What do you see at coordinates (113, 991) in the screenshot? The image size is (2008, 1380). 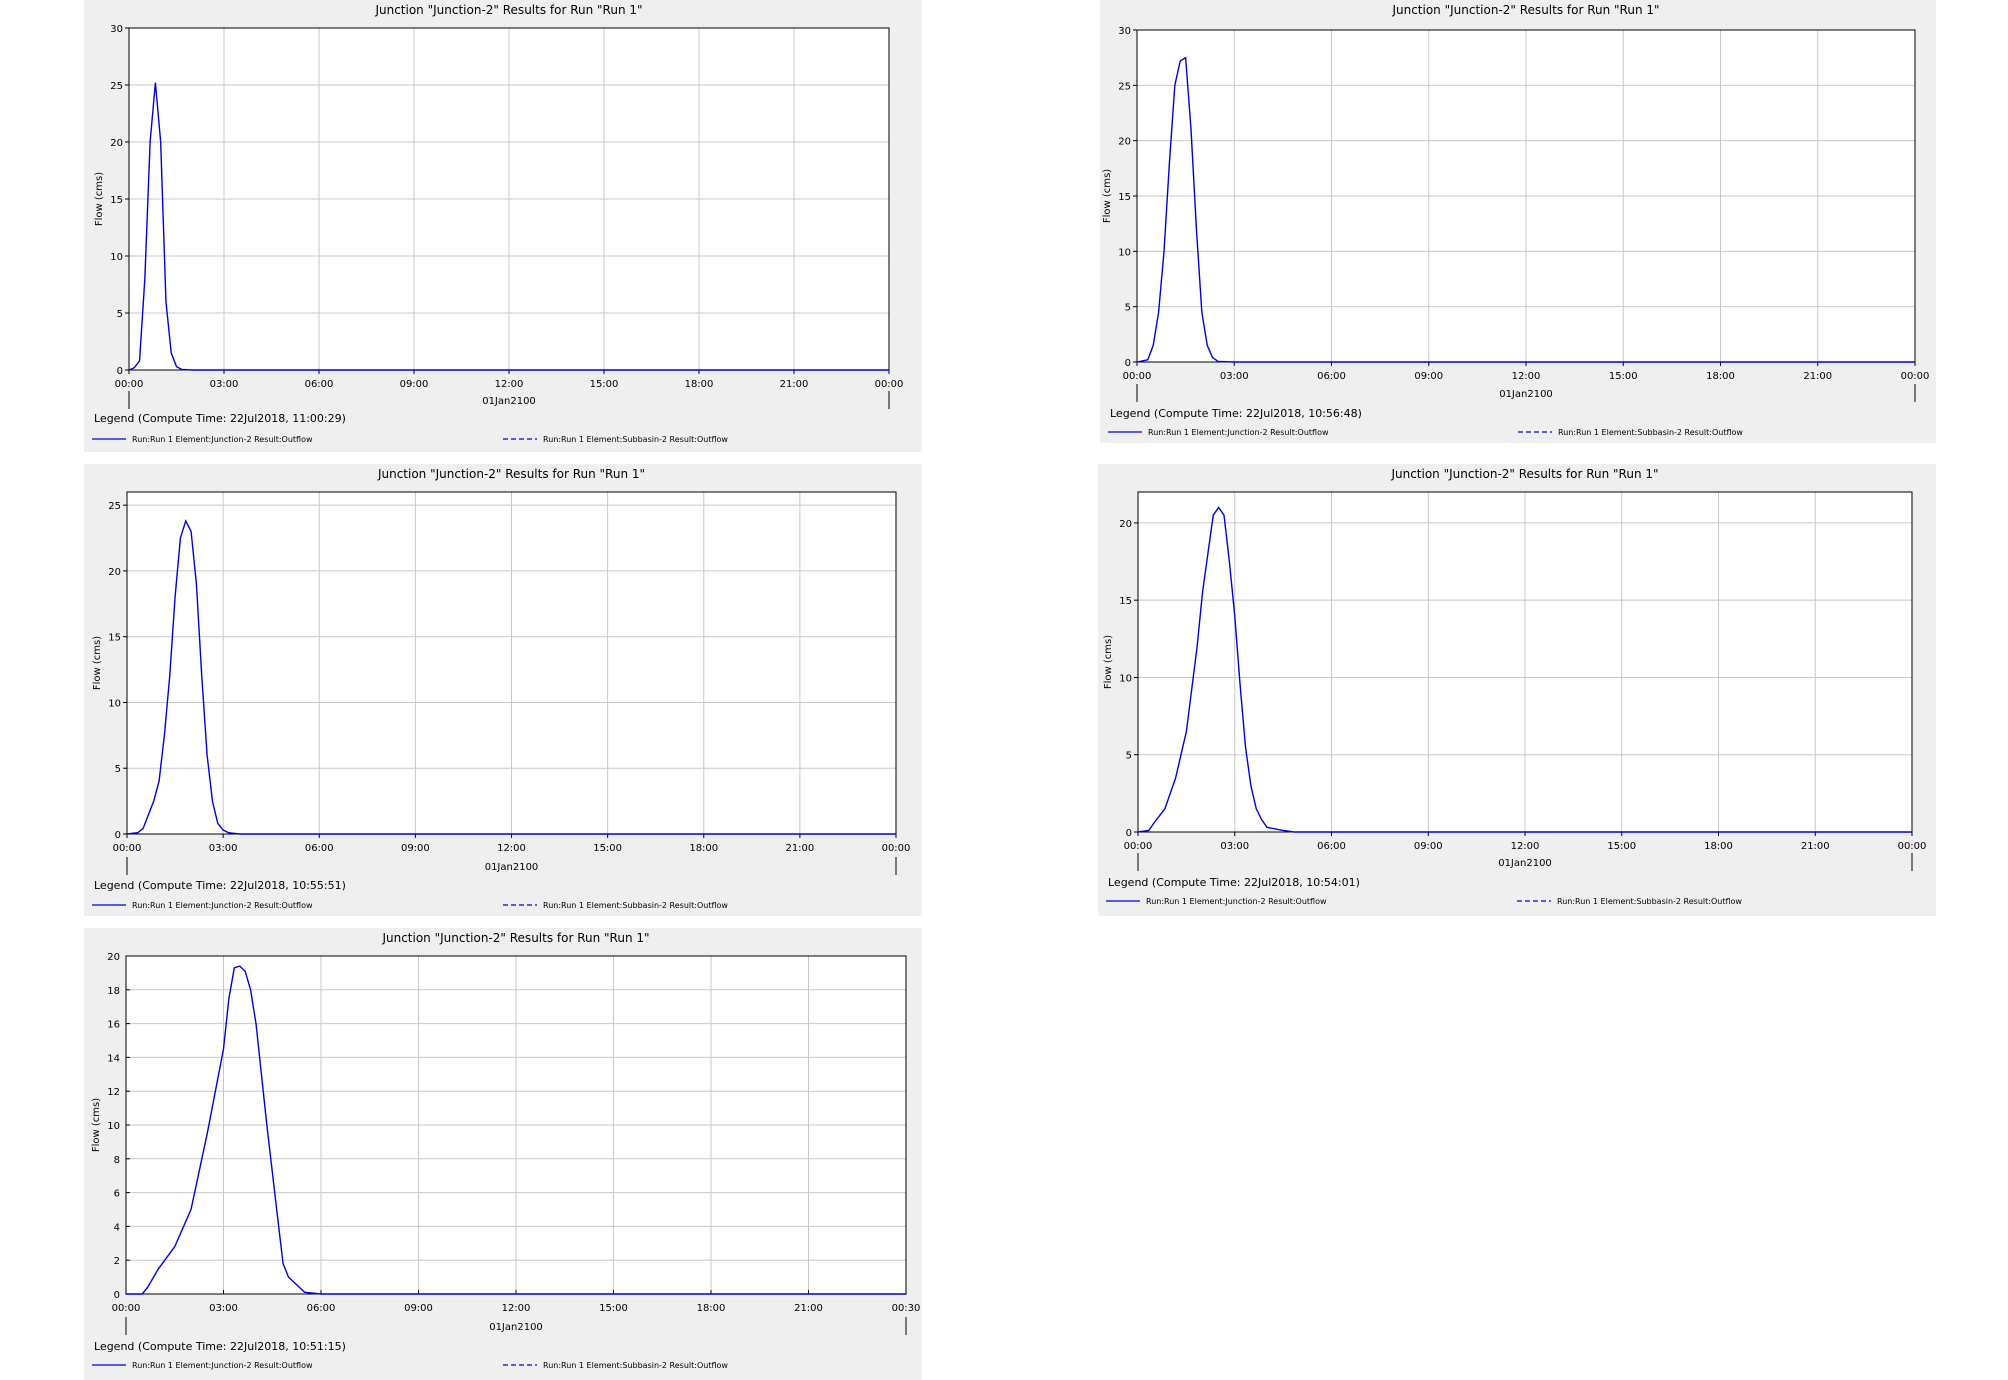 I see `y-tick-label: 18` at bounding box center [113, 991].